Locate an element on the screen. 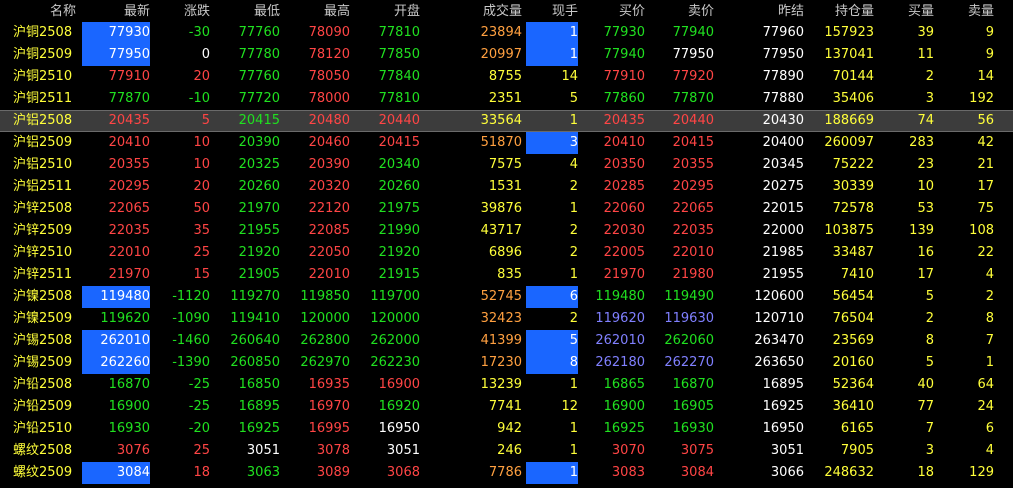 The image size is (1013, 488). cell-open: 3051 is located at coordinates (403, 450).